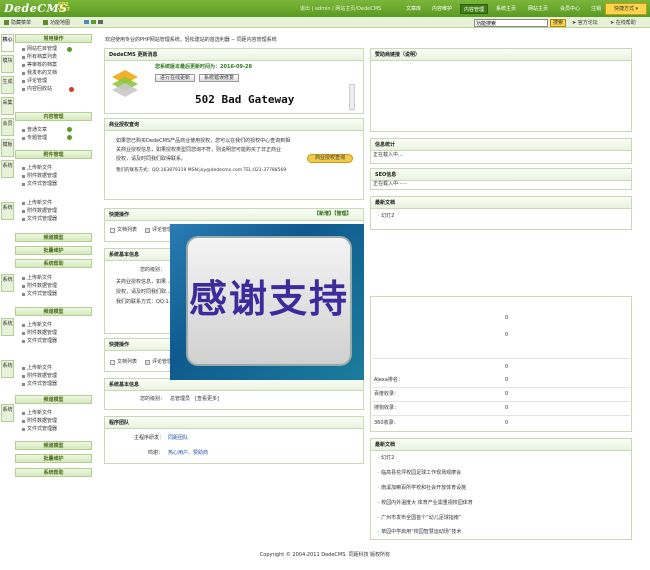 The width and height of the screenshot is (650, 570). I want to click on help-link: ➤ 在线帮助, so click(623, 22).